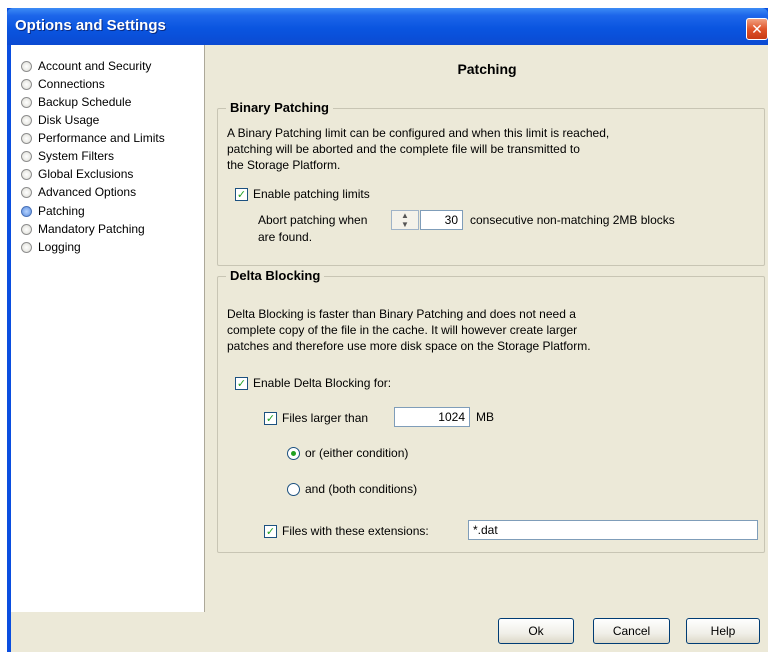  What do you see at coordinates (71, 84) in the screenshot?
I see `nav-item-label: Connections` at bounding box center [71, 84].